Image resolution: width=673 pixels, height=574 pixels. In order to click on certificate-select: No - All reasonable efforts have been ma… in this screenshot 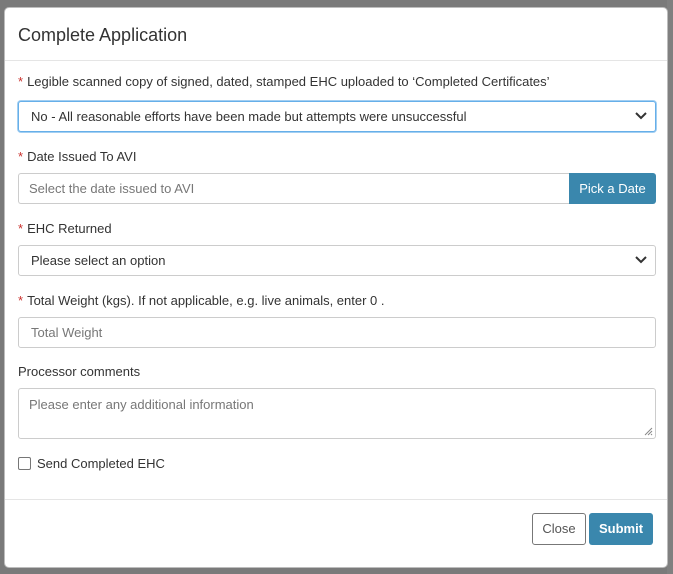, I will do `click(337, 116)`.